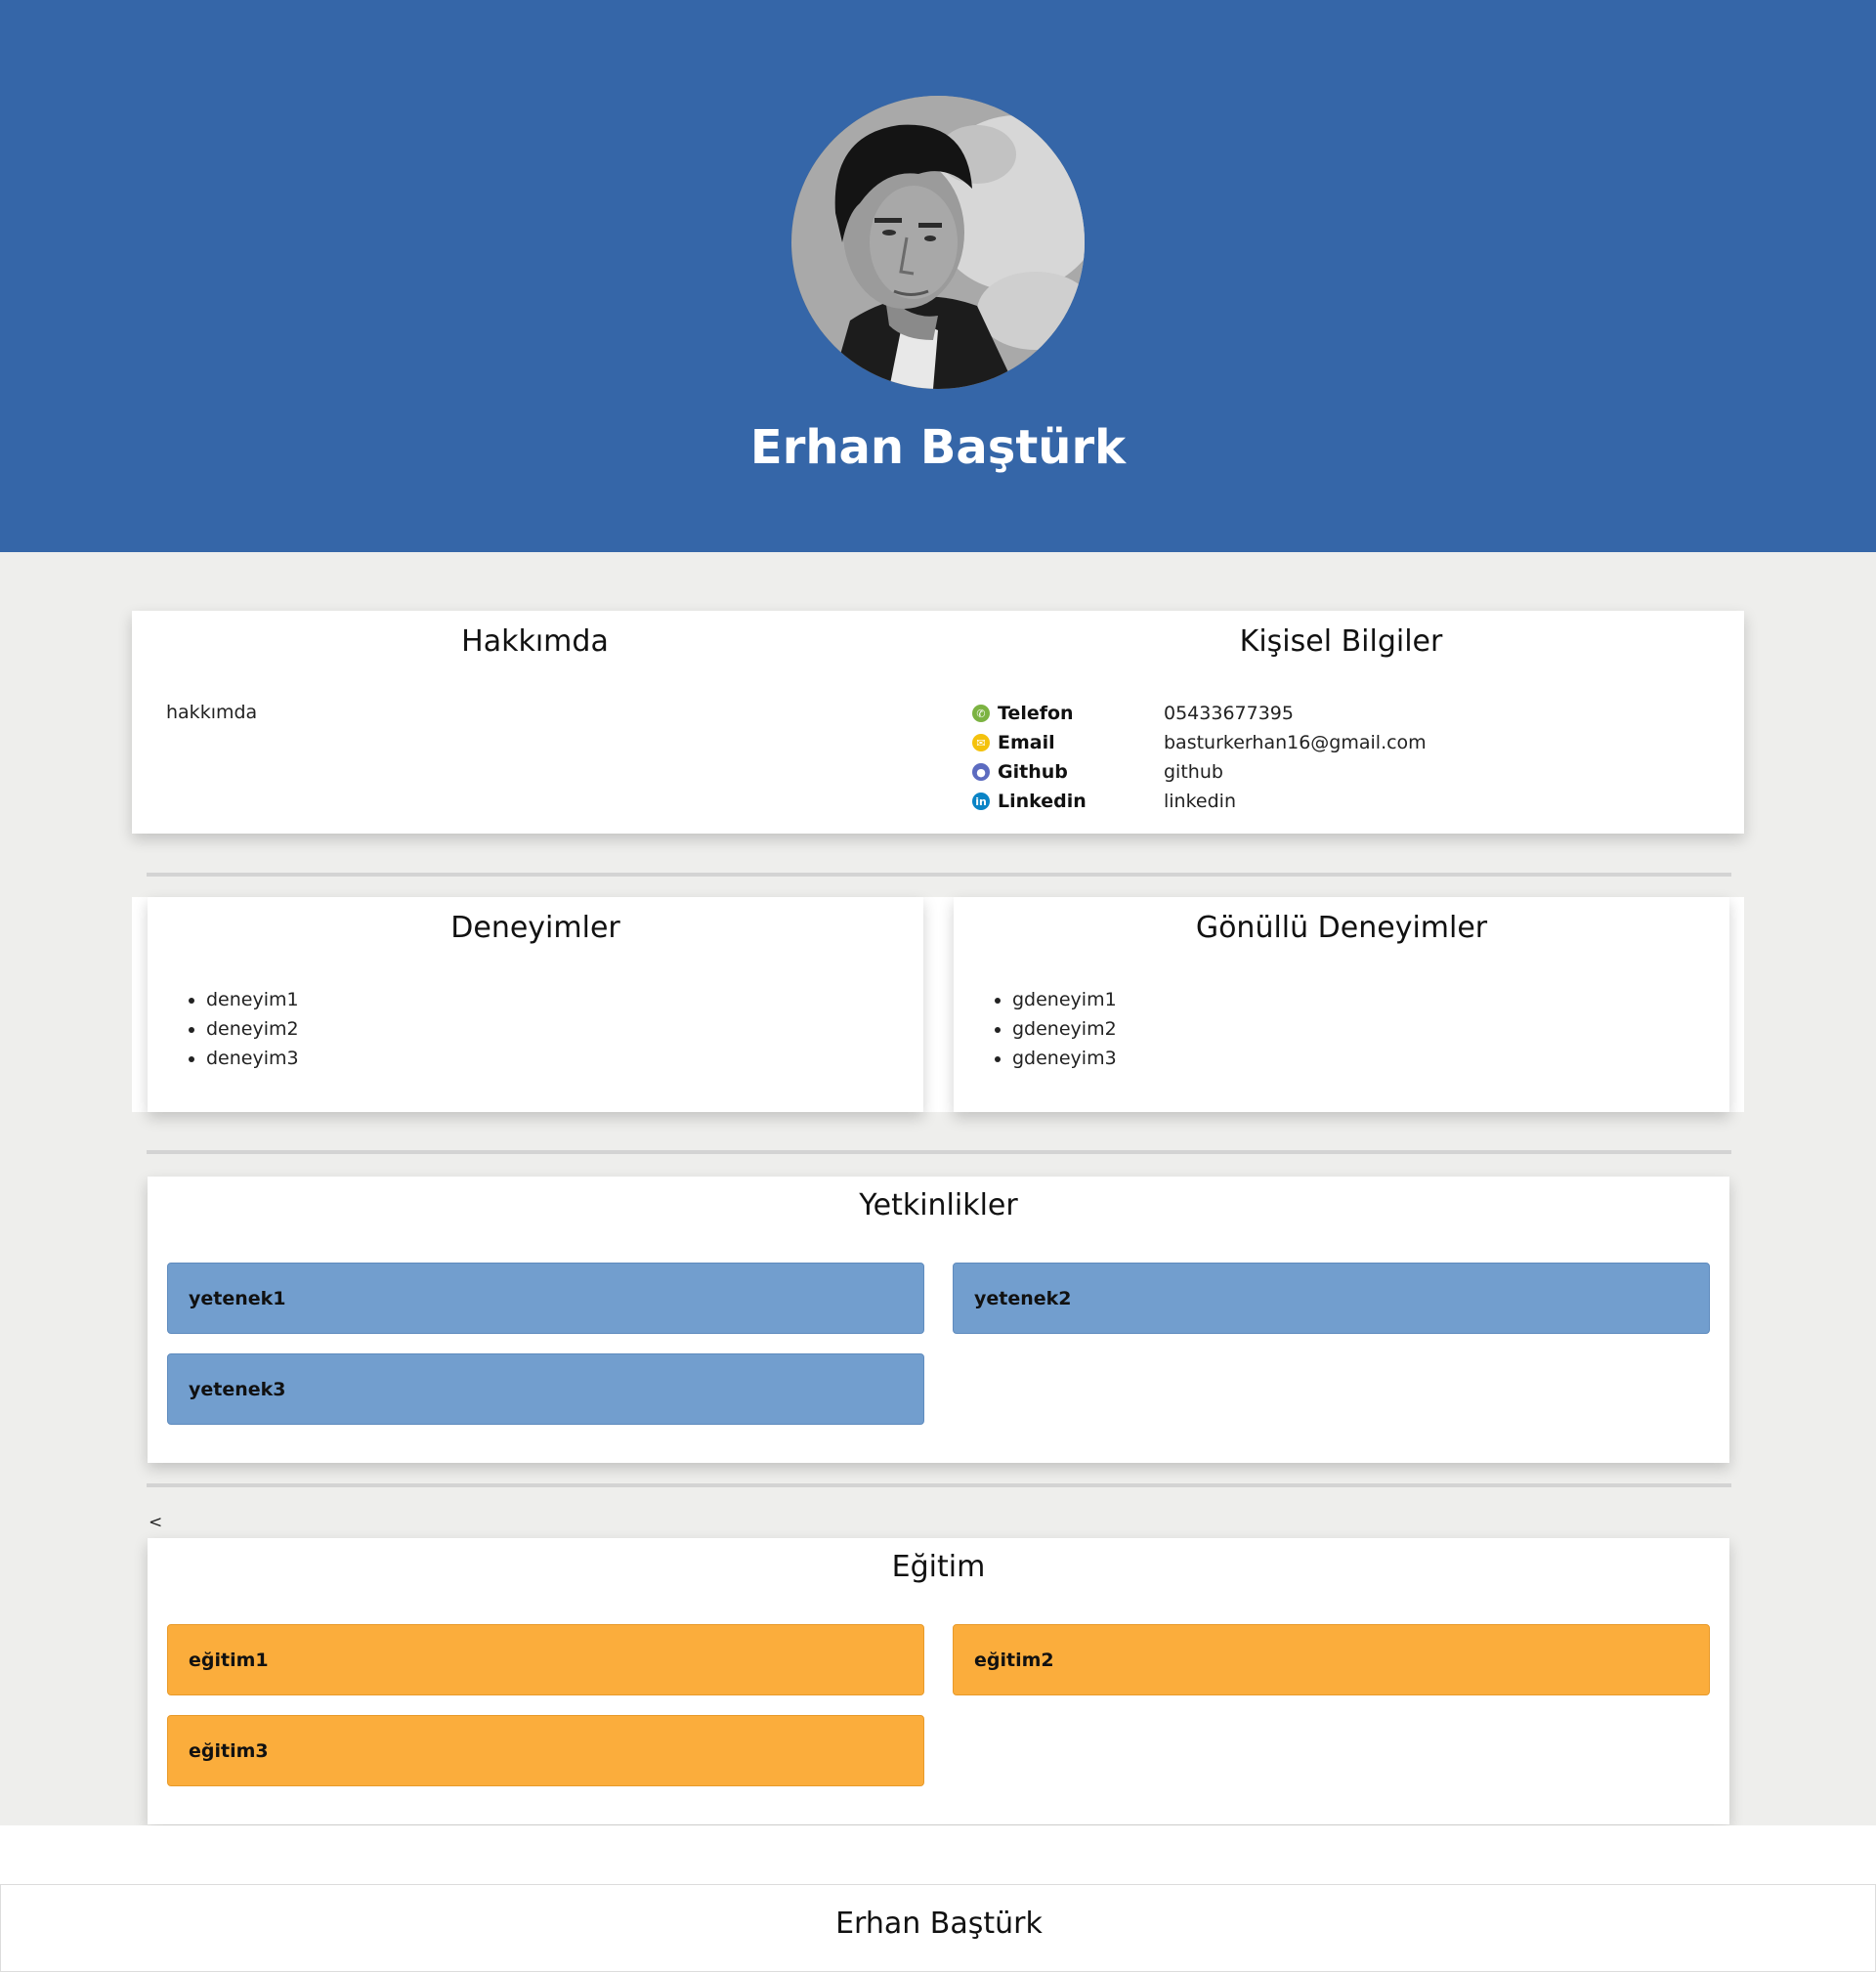 This screenshot has width=1876, height=1972. What do you see at coordinates (252, 1029) in the screenshot?
I see `list-item: deneyim2` at bounding box center [252, 1029].